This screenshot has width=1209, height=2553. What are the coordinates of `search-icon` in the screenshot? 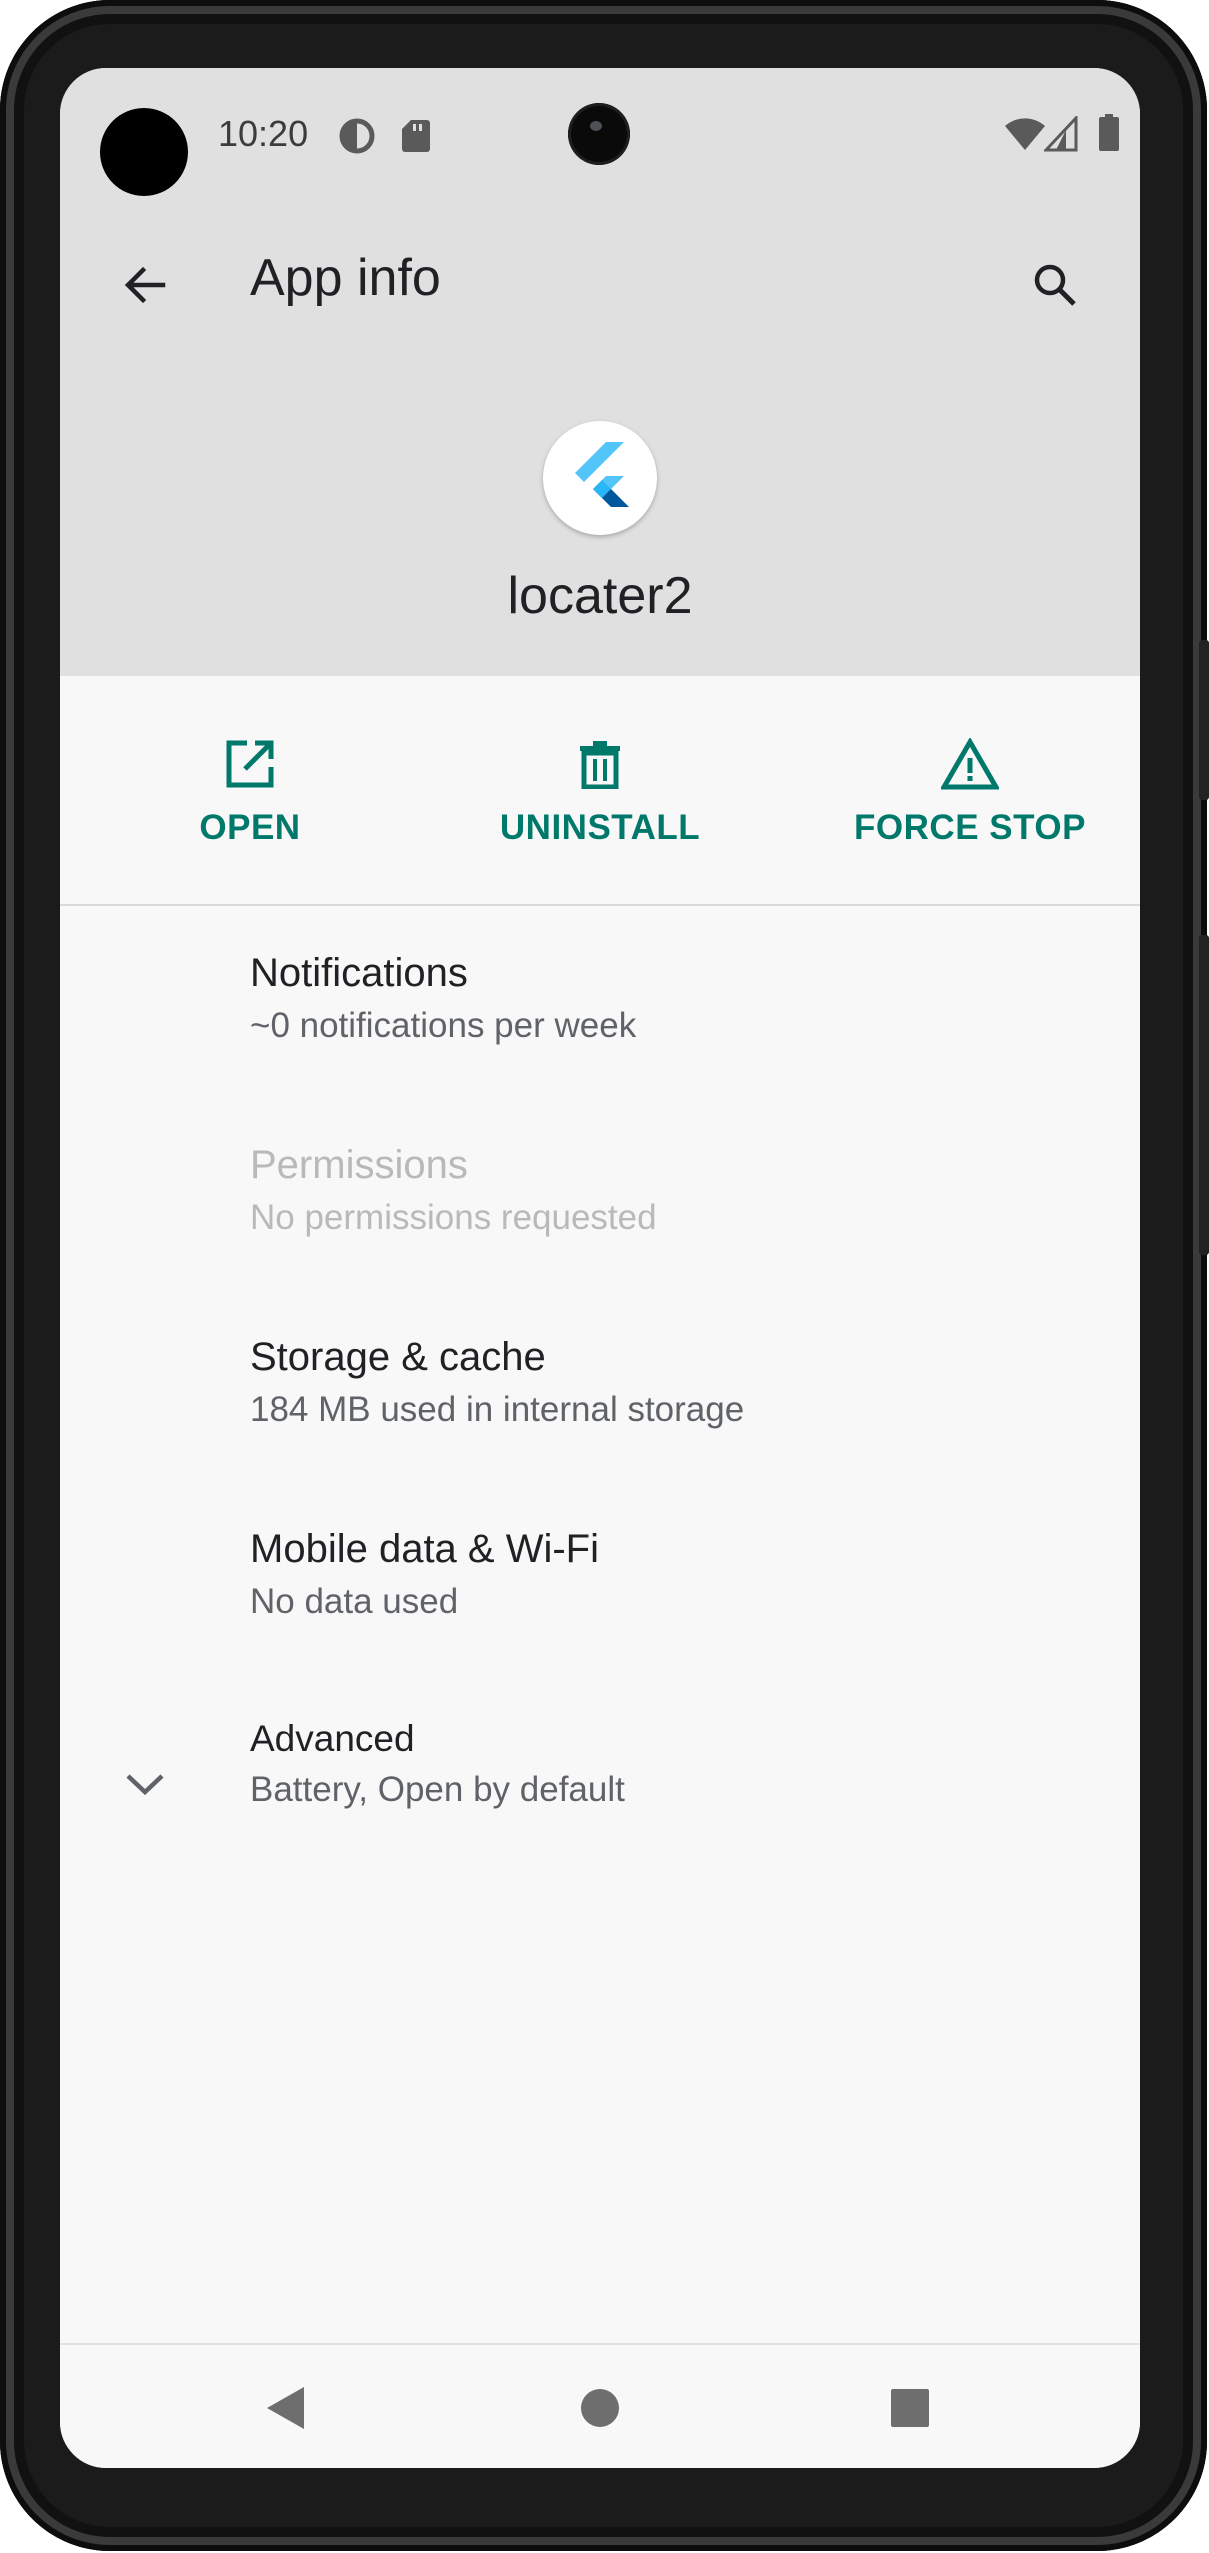 It's located at (1055, 285).